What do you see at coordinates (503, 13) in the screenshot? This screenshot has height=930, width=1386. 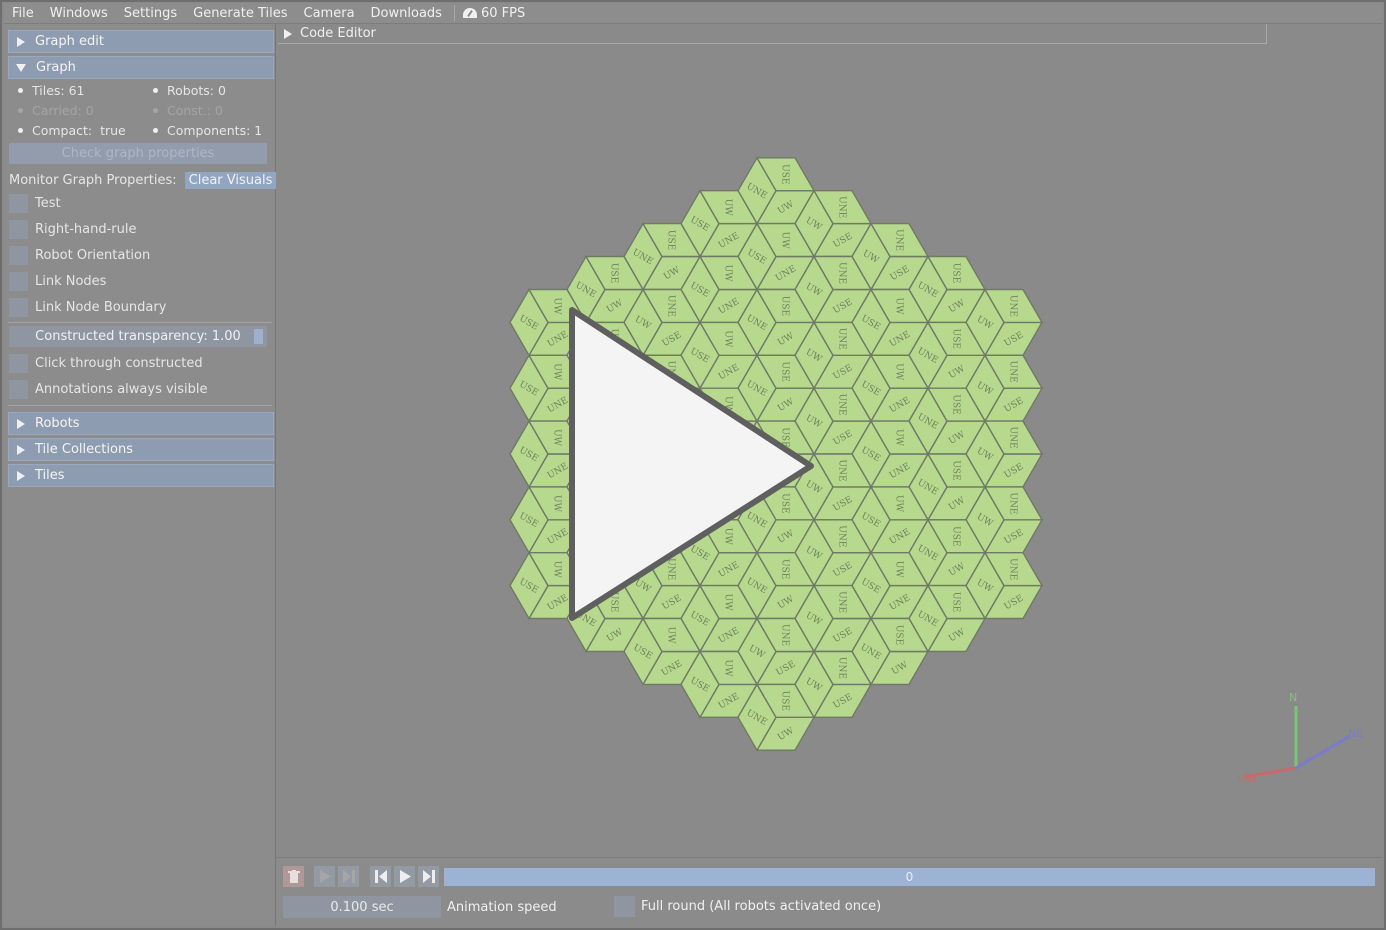 I see `fps-text: 60 FPS` at bounding box center [503, 13].